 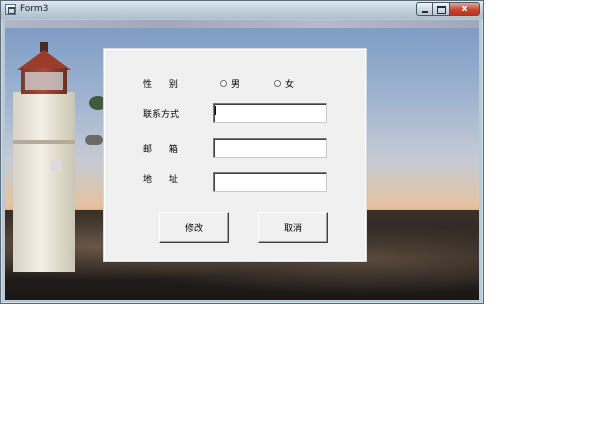 I want to click on contact-input, so click(x=270, y=113).